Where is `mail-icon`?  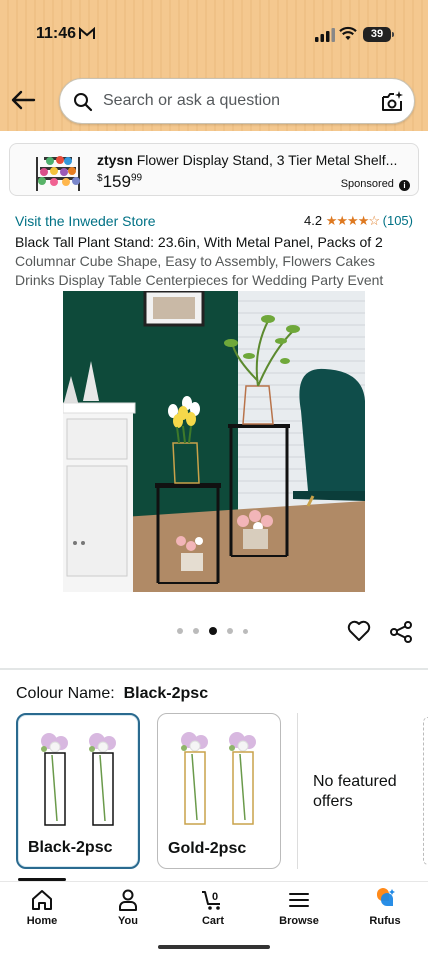 mail-icon is located at coordinates (87, 33).